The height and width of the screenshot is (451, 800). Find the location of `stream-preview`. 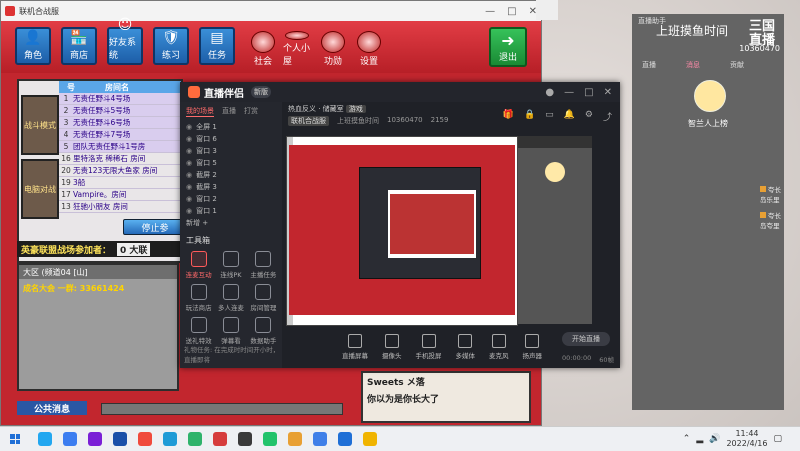

stream-preview is located at coordinates (402, 231).